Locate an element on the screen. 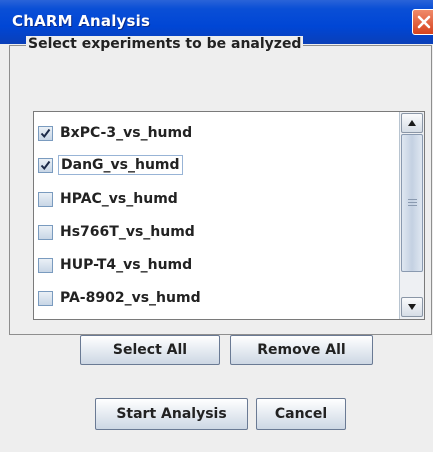 The width and height of the screenshot is (433, 452). start-analysis-button: Start Analysis is located at coordinates (171, 414).